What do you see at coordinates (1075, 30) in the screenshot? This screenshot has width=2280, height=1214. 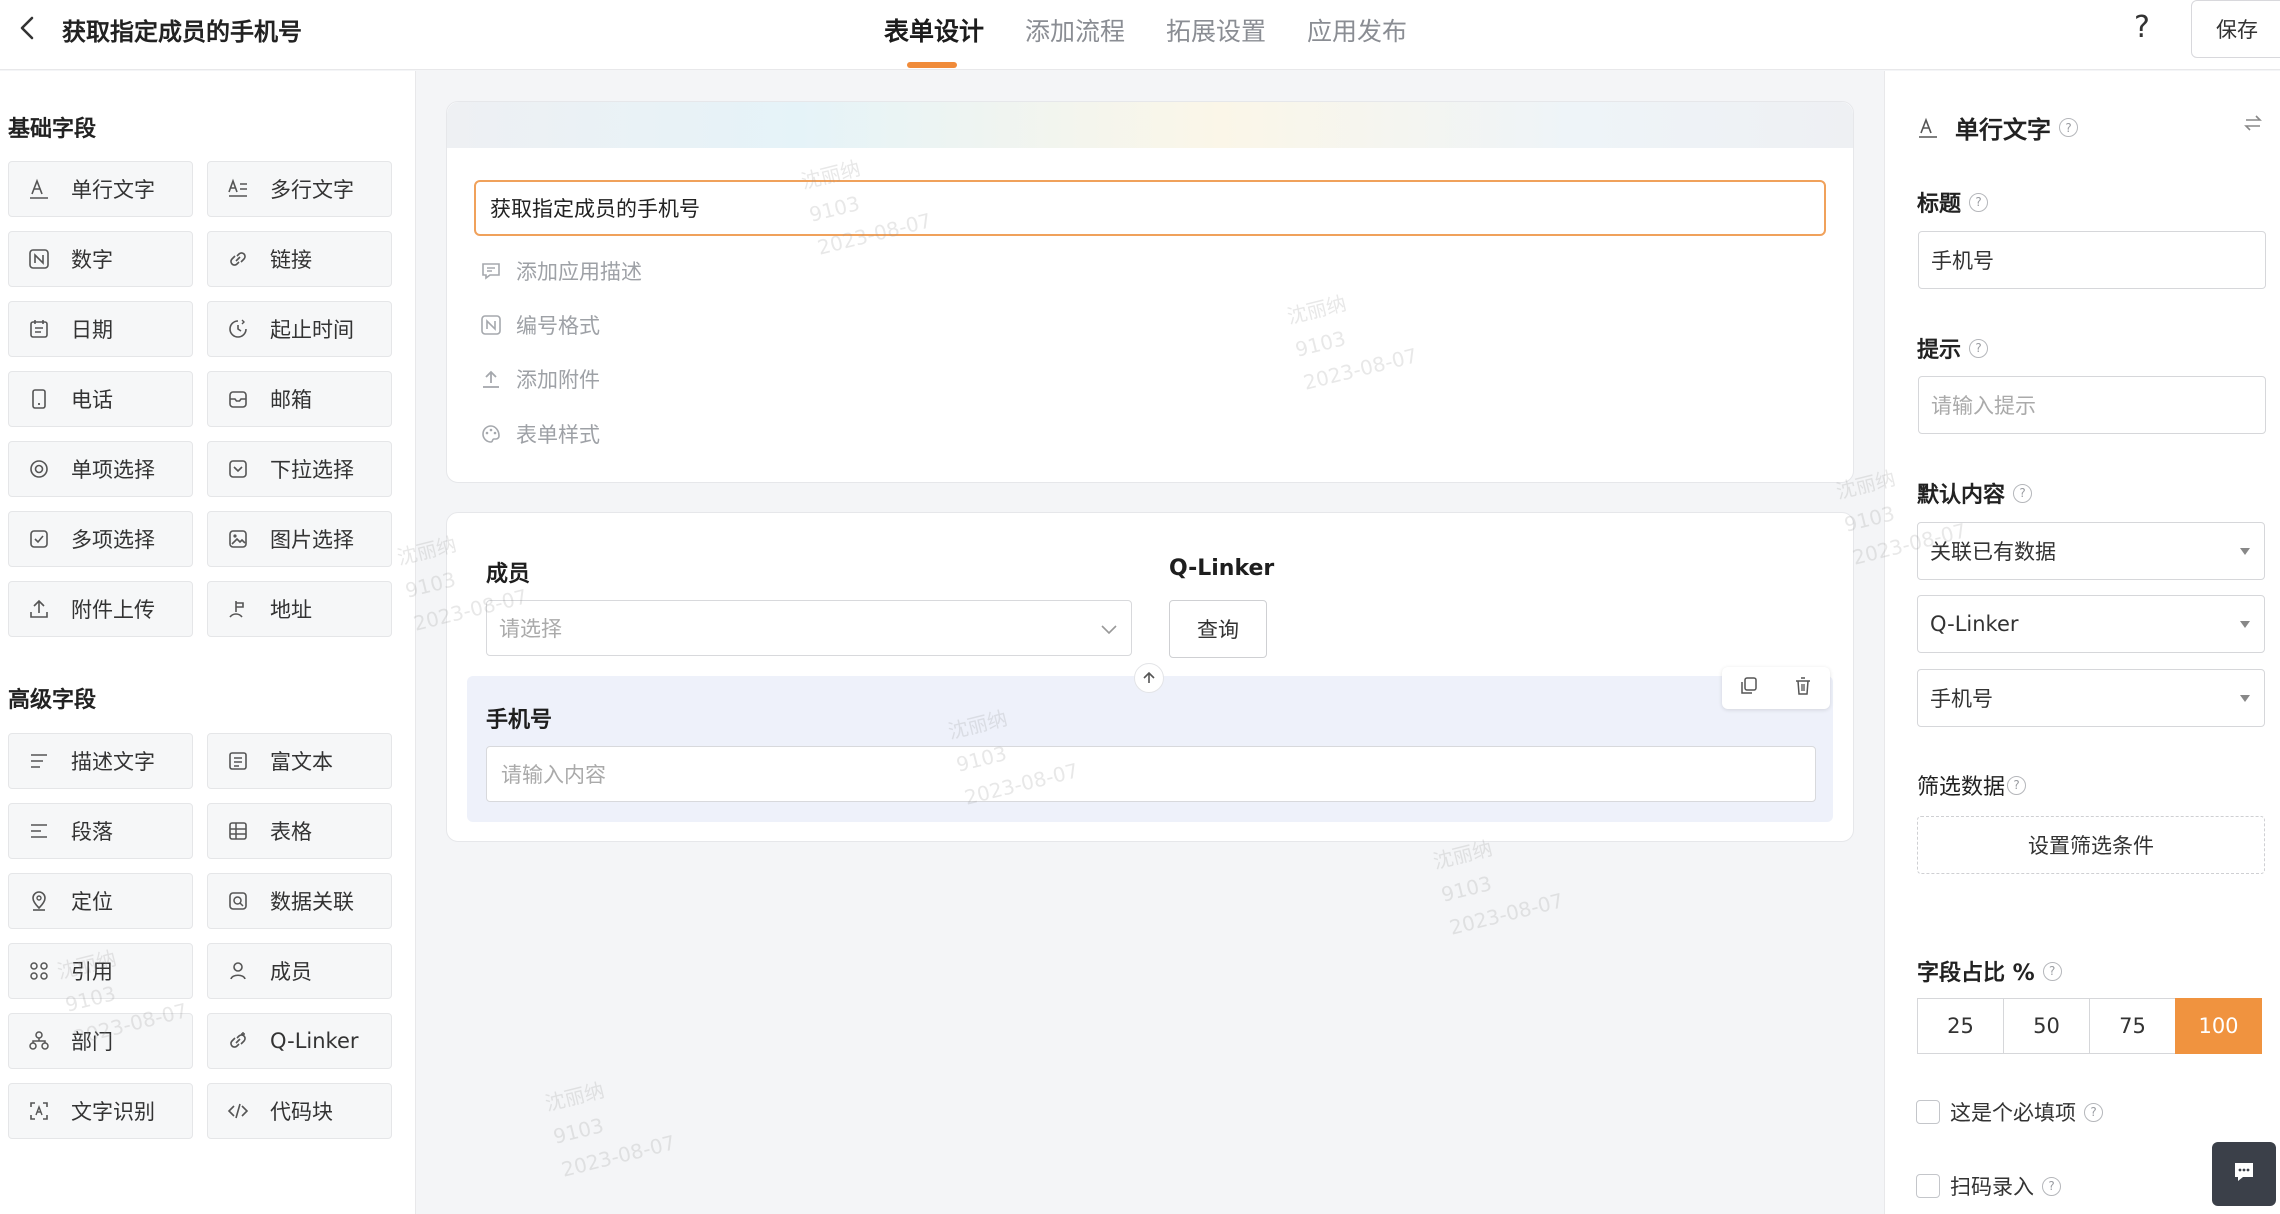 I see `tab-add-flow: 添加流程` at bounding box center [1075, 30].